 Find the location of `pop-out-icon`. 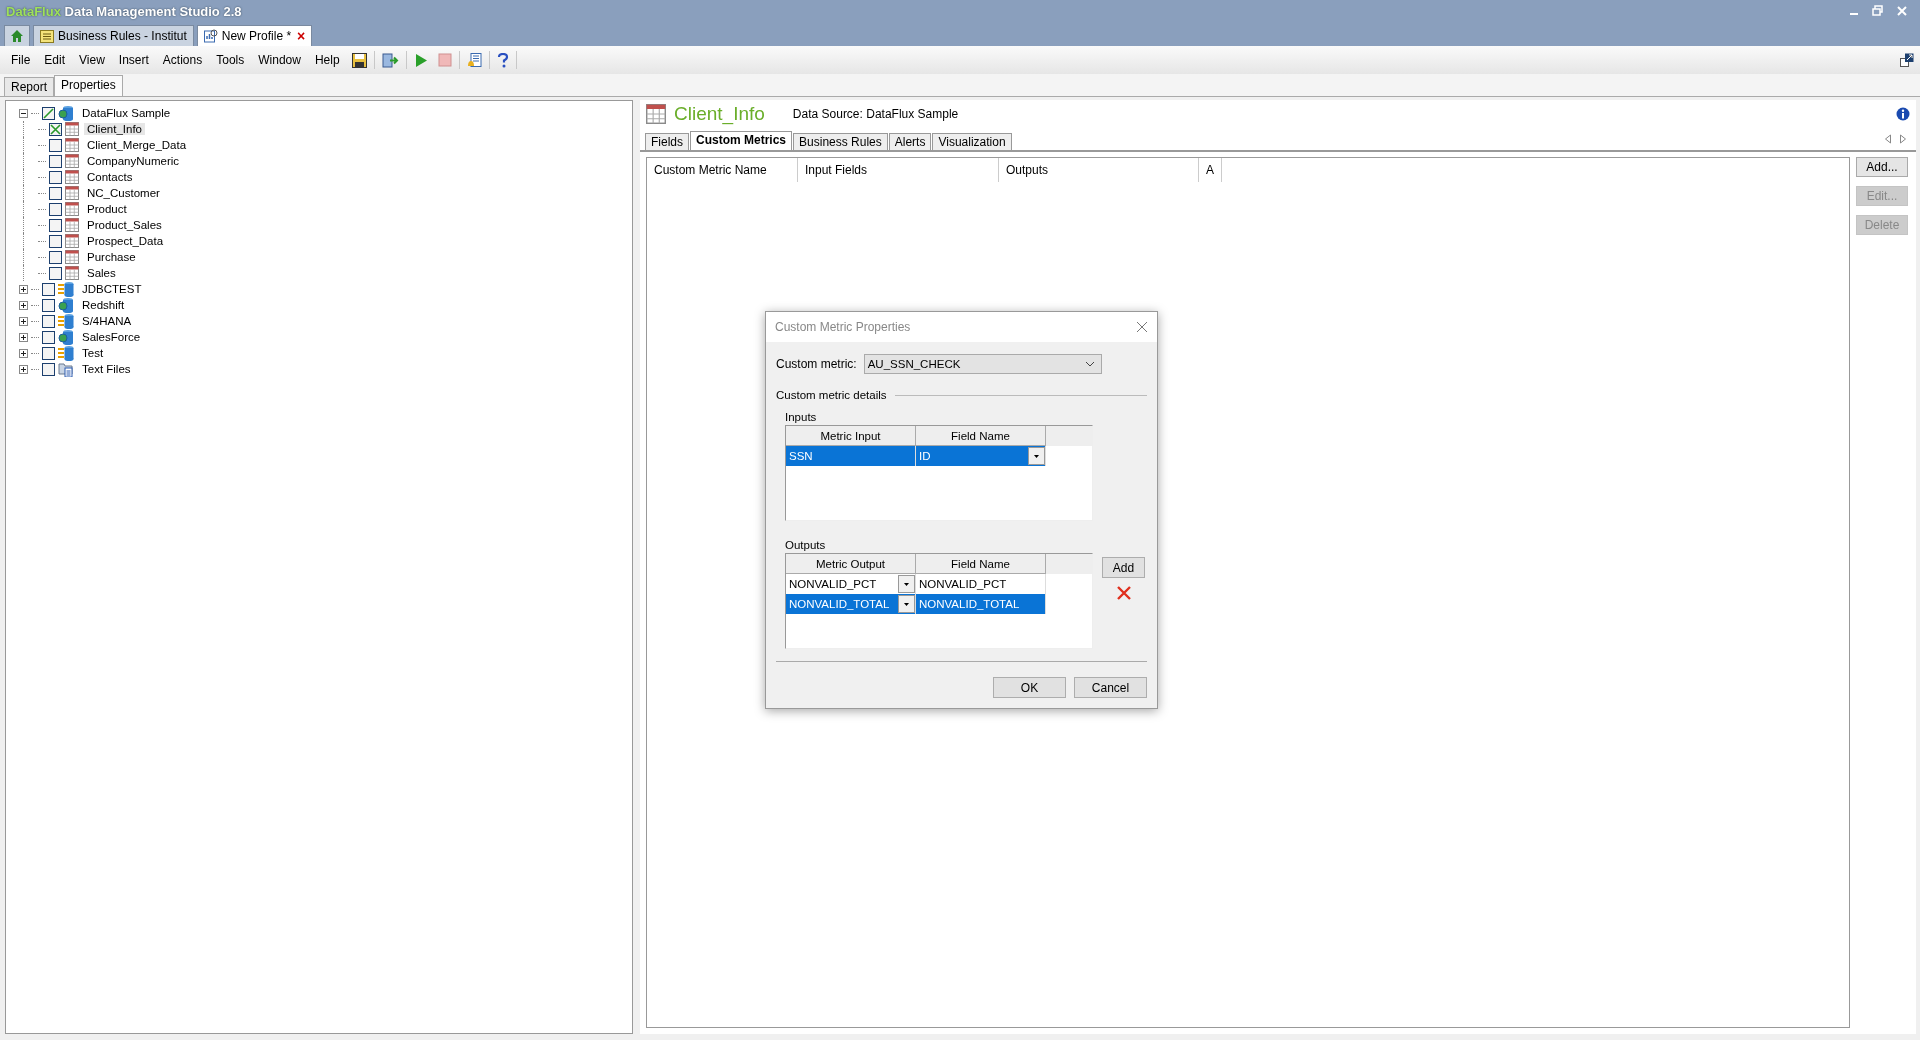

pop-out-icon is located at coordinates (1907, 60).